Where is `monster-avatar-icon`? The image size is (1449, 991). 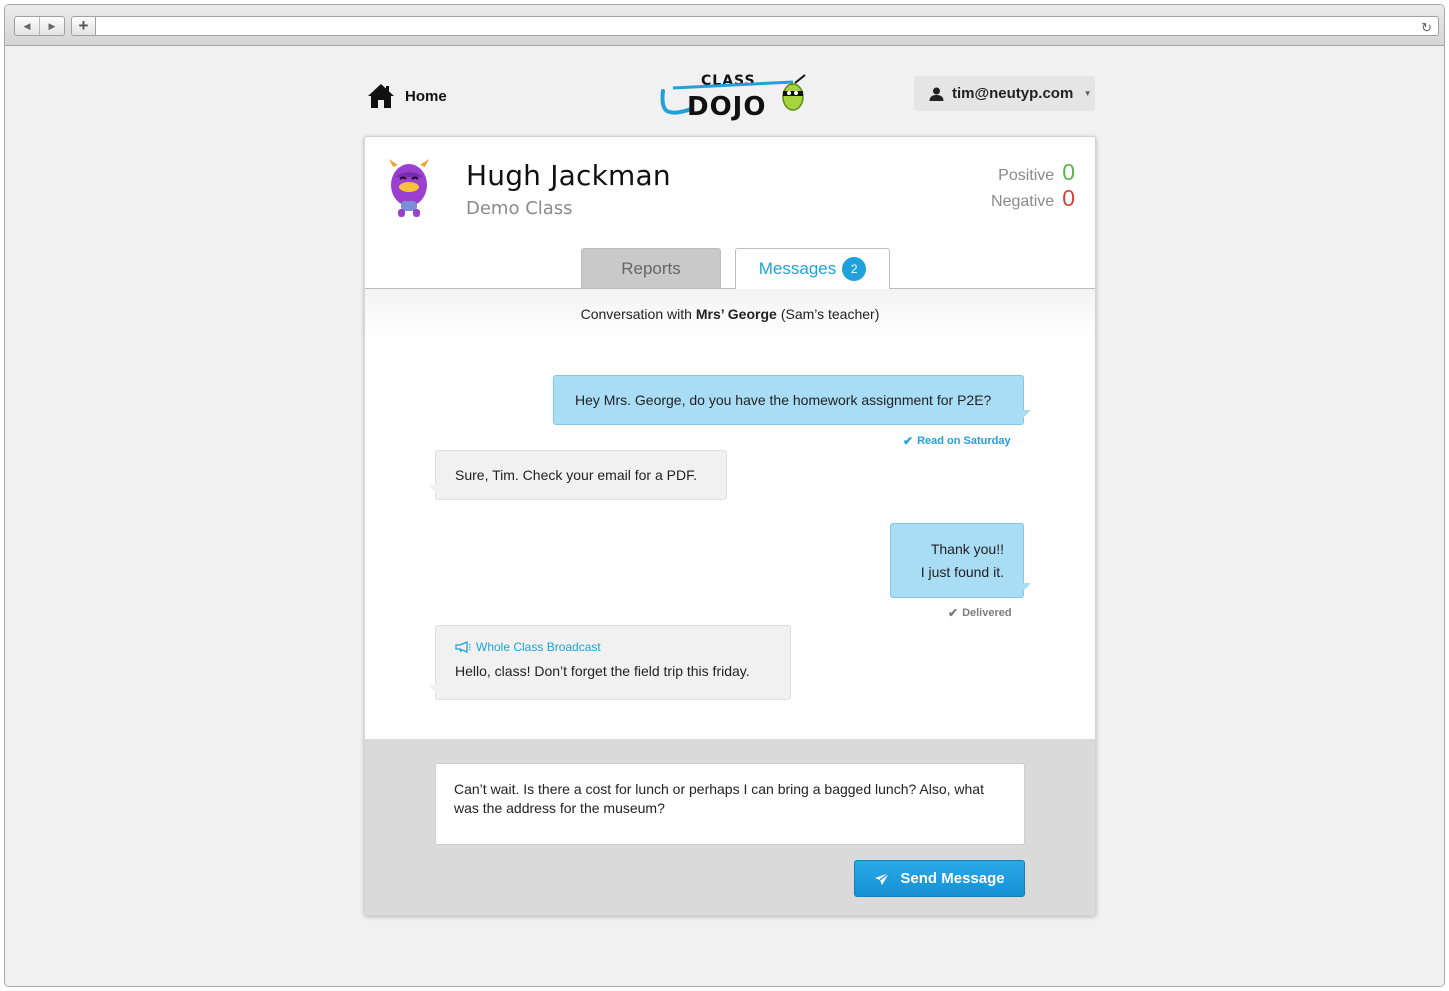 monster-avatar-icon is located at coordinates (409, 188).